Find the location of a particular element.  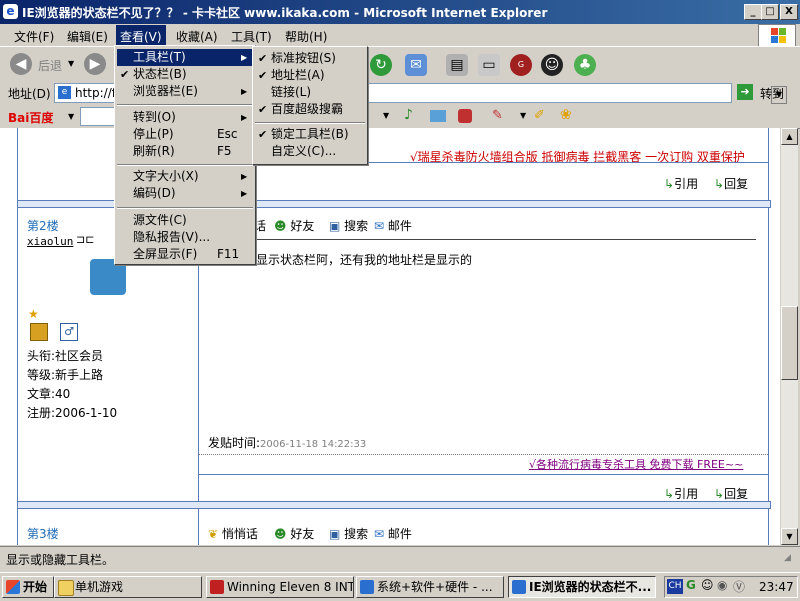

print-icon: ▤ is located at coordinates (457, 65).